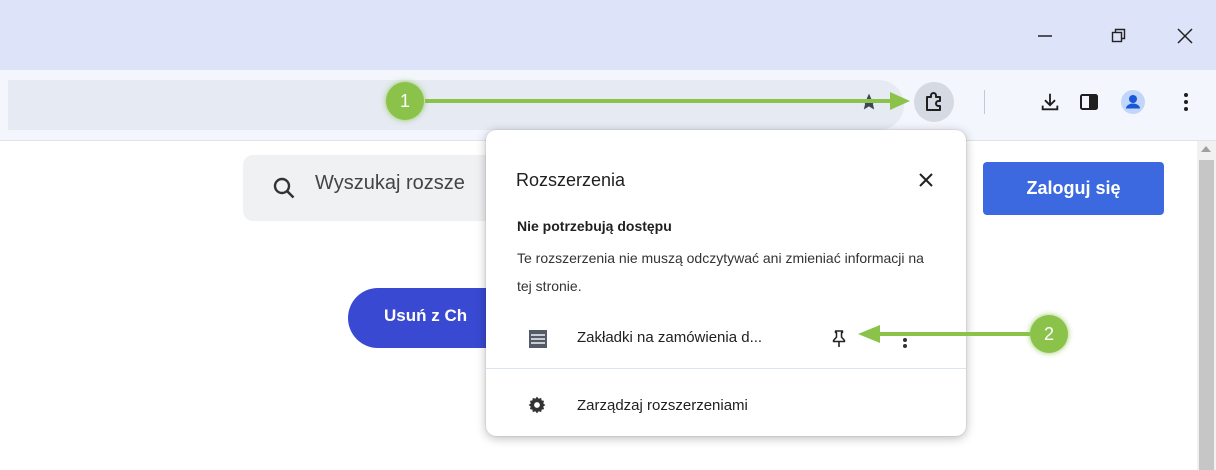  What do you see at coordinates (1049, 334) in the screenshot?
I see `annotation-badge-2: 2` at bounding box center [1049, 334].